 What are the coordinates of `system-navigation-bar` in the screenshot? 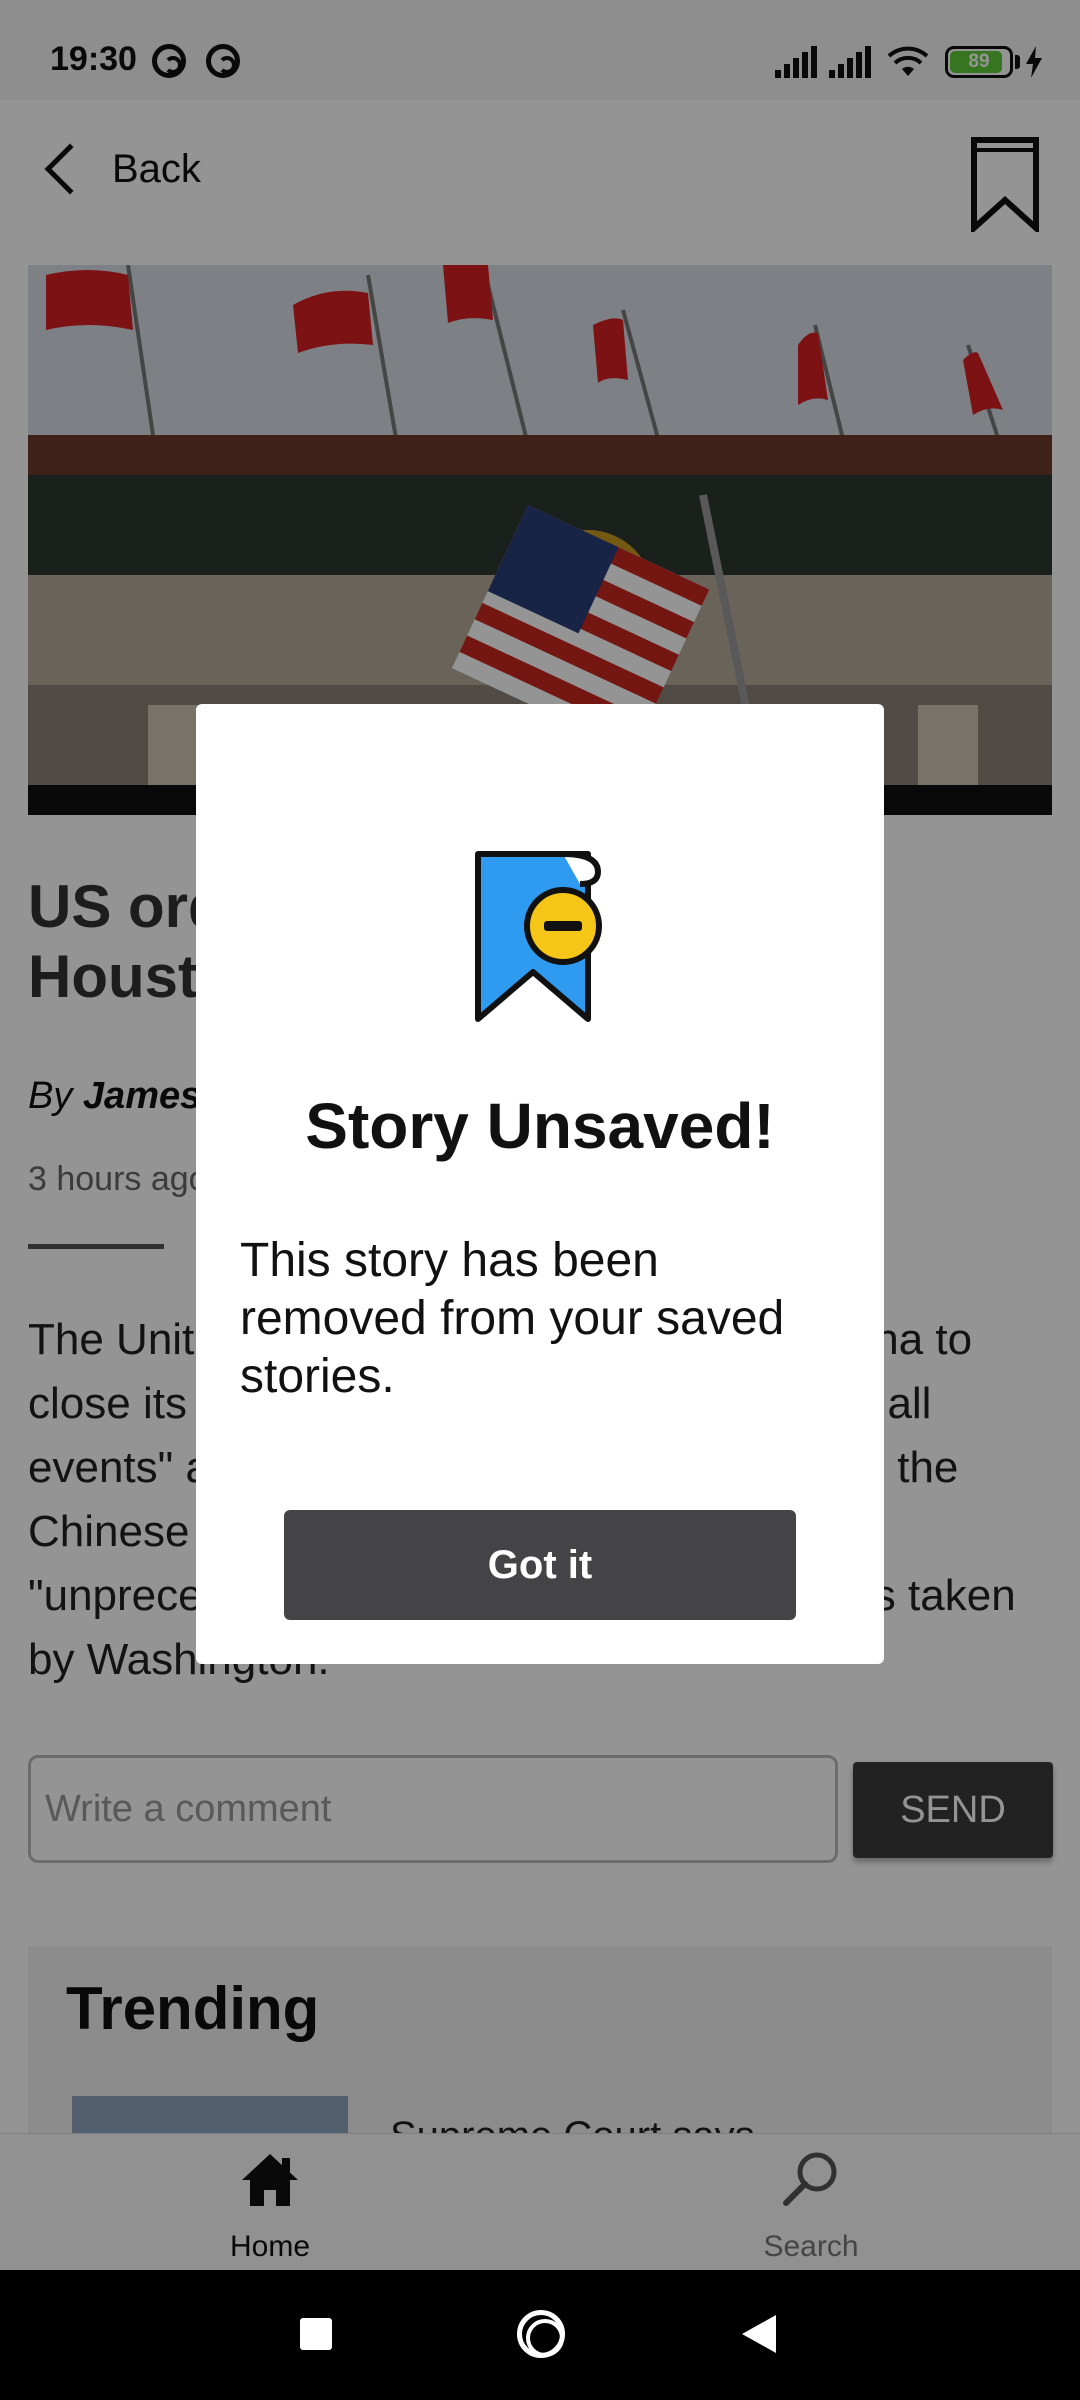 It's located at (540, 2335).